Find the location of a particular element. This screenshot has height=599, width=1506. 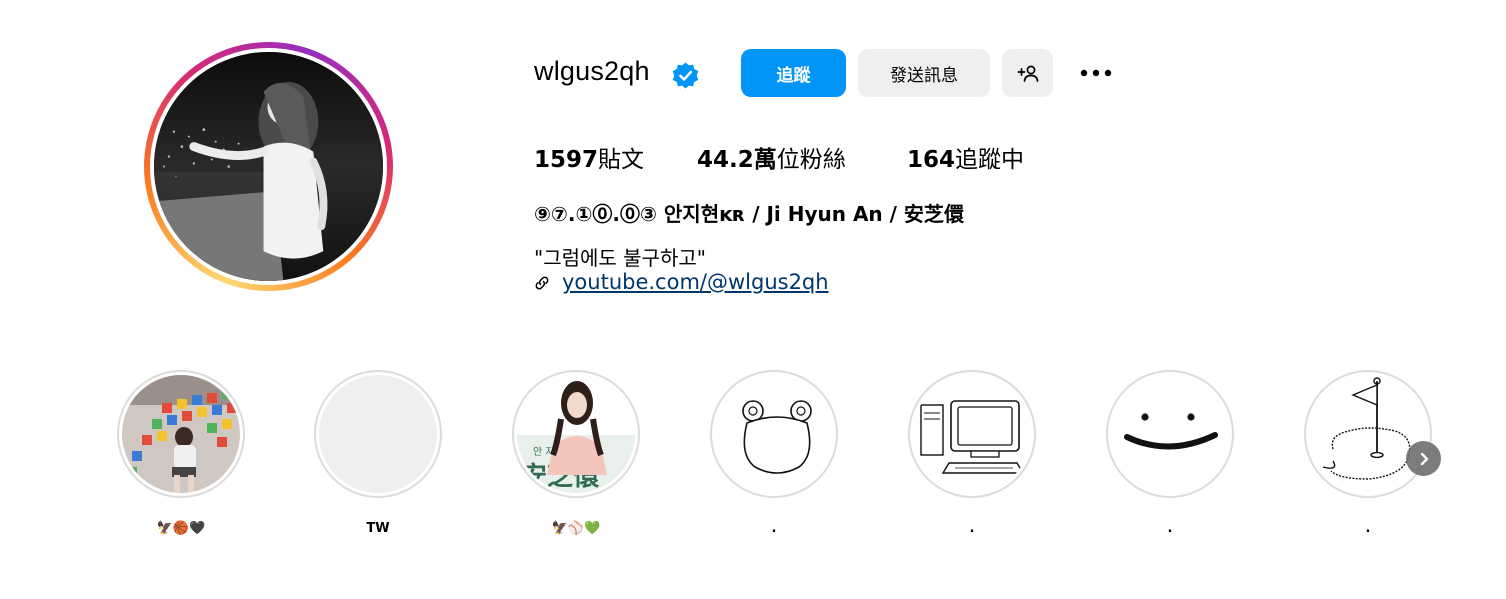

following-label: 追蹤中 is located at coordinates (990, 160).